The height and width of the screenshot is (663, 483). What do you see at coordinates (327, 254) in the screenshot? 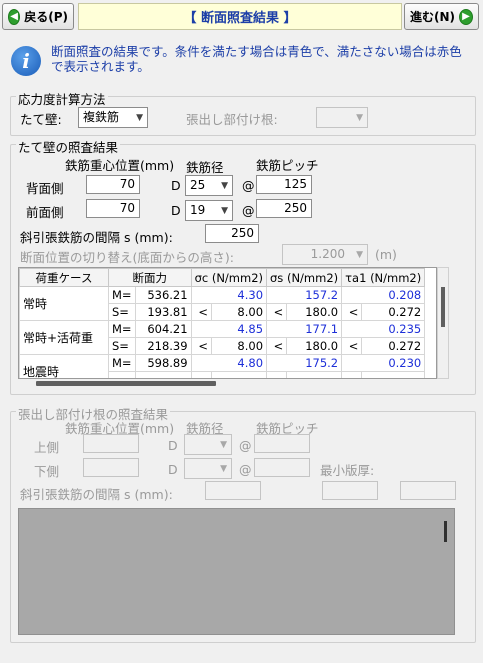
I see `section-height-value: 1.200` at bounding box center [327, 254].